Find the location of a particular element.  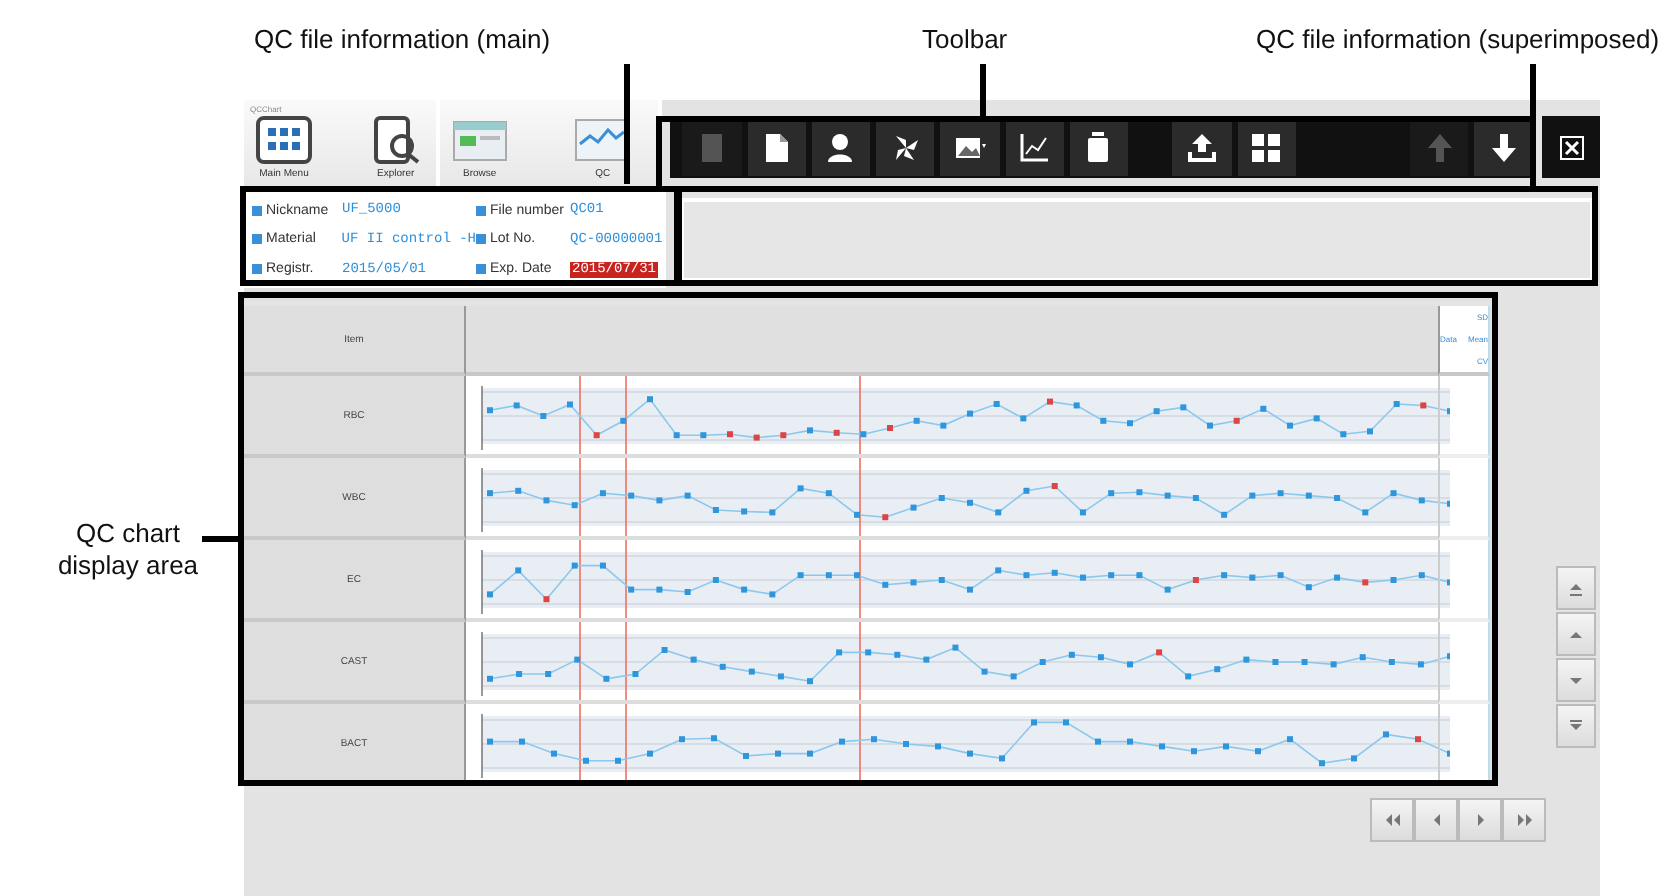

close-button is located at coordinates (1571, 147).